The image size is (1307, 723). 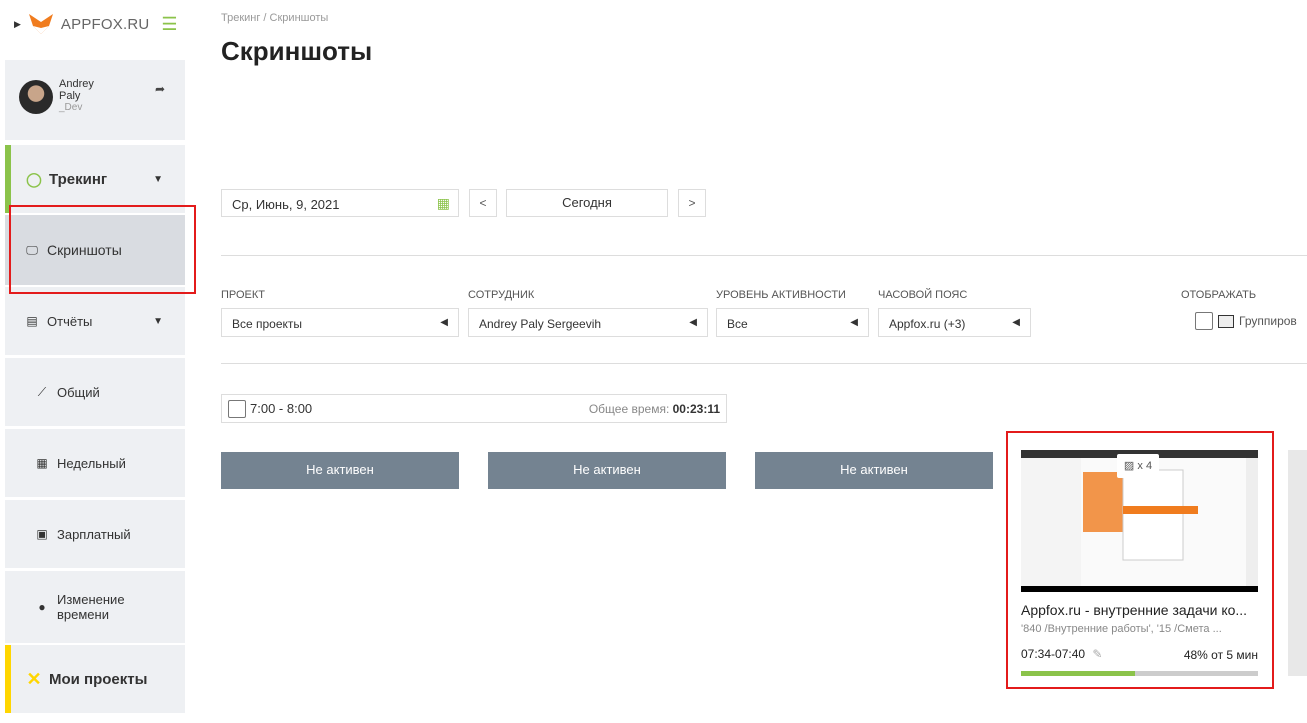 I want to click on user-first-name: Andrey, so click(x=76, y=84).